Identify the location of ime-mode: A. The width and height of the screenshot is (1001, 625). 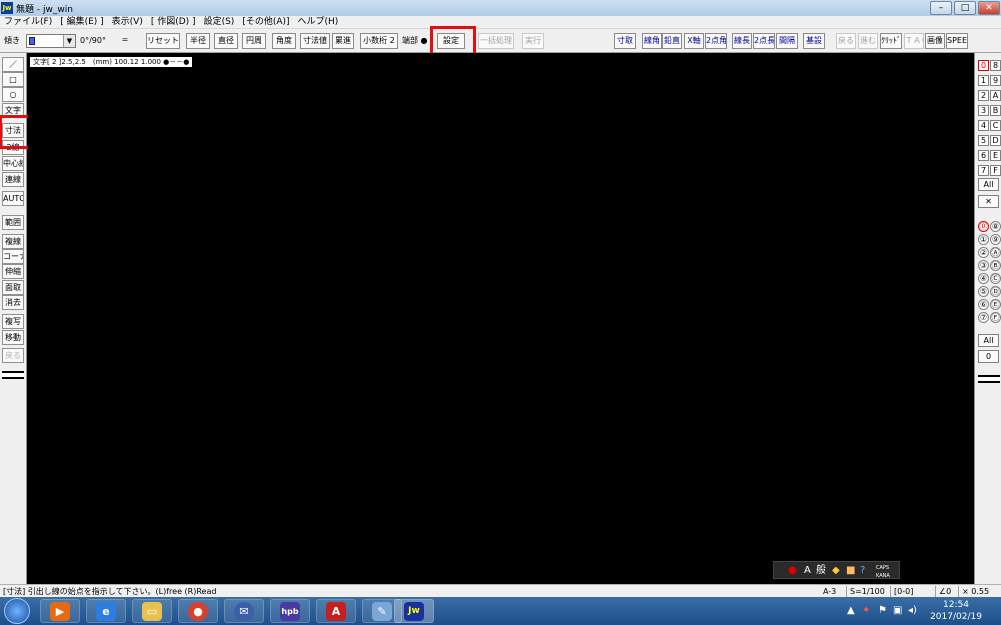
(807, 571).